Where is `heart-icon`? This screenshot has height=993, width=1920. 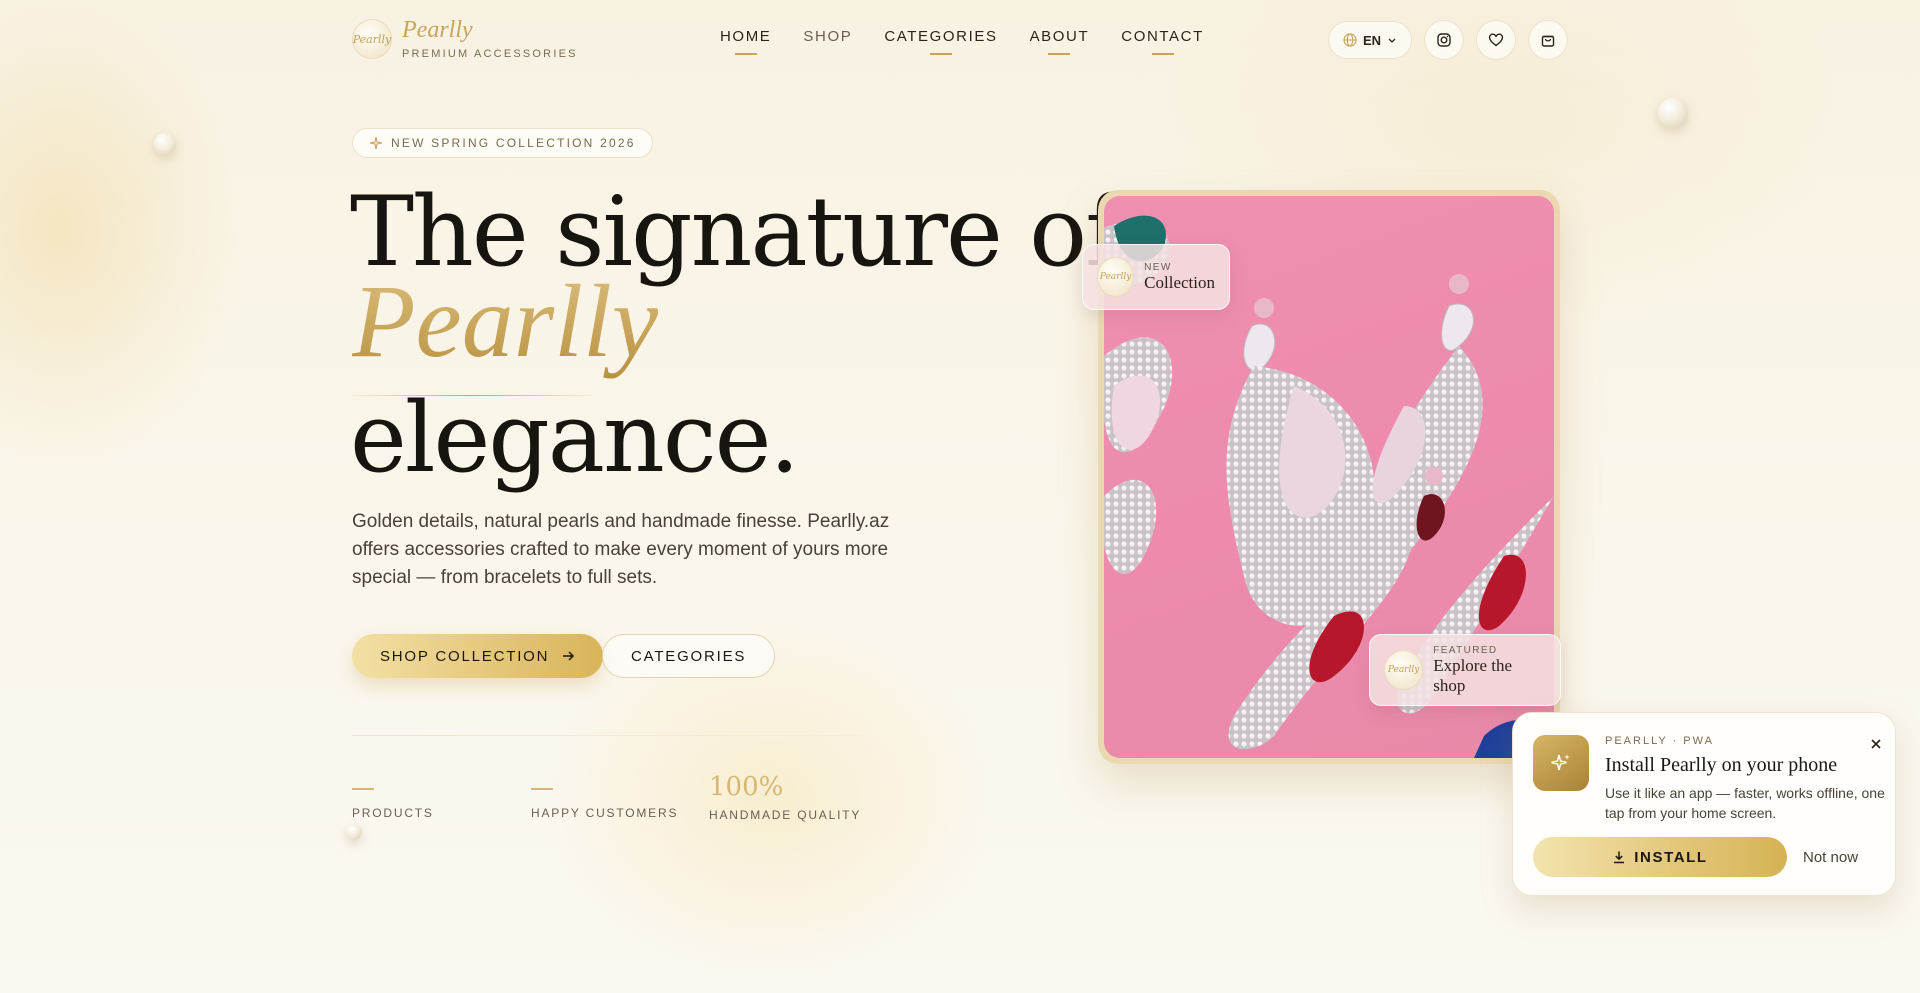
heart-icon is located at coordinates (1496, 40).